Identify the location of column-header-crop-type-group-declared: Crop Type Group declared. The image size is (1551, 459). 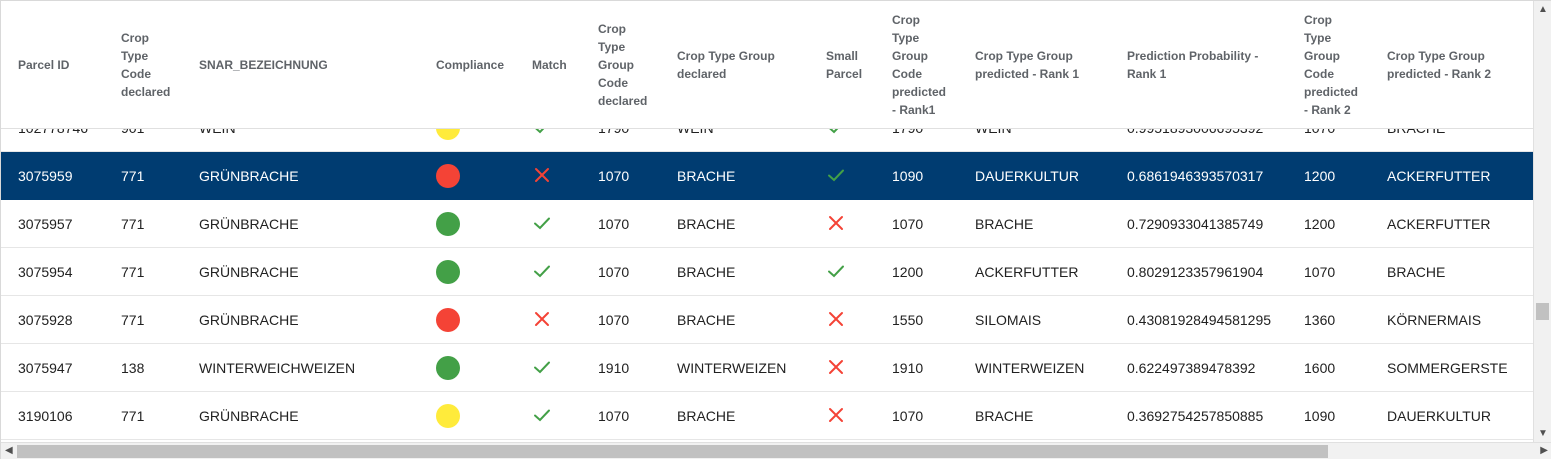
(726, 65).